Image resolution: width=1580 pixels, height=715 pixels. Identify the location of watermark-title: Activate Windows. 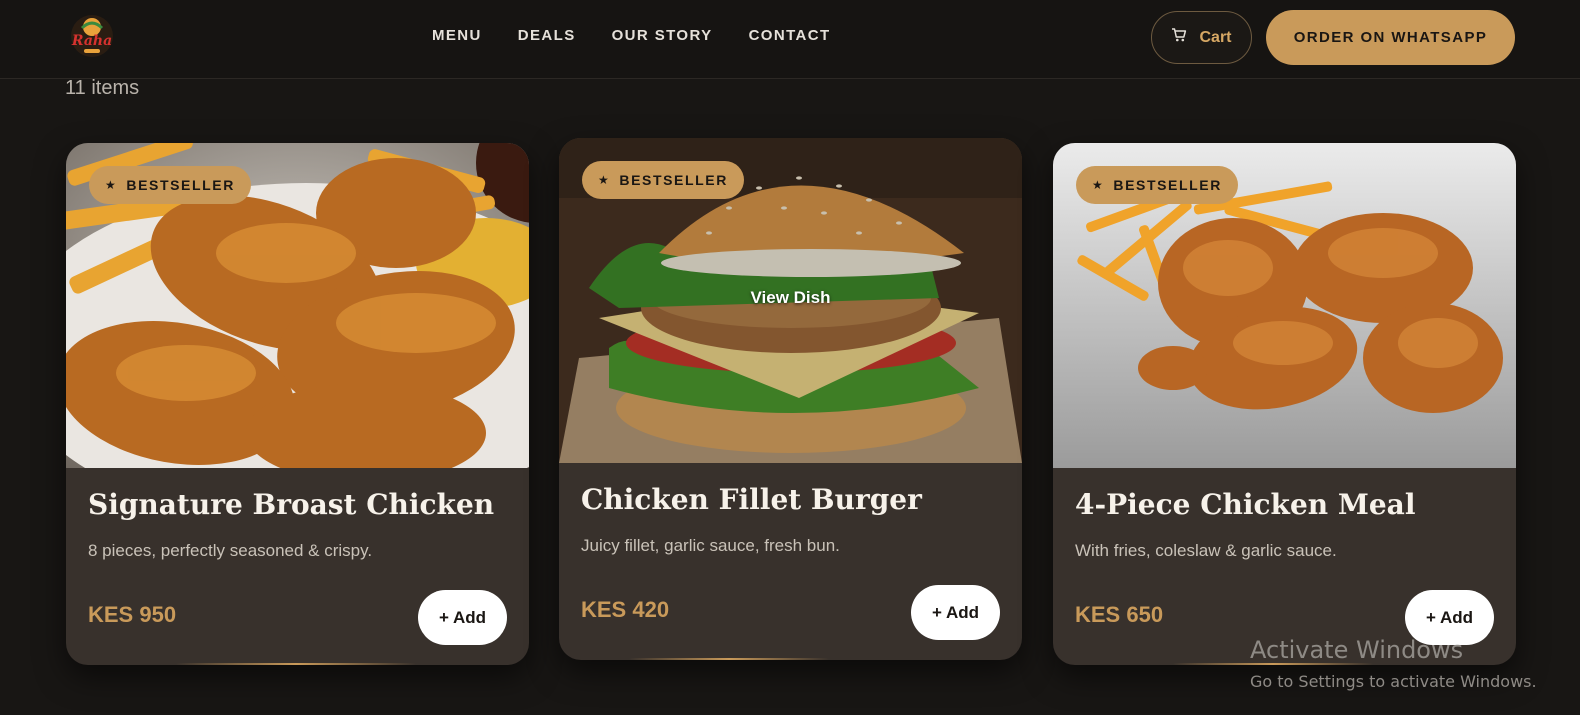
(1357, 650).